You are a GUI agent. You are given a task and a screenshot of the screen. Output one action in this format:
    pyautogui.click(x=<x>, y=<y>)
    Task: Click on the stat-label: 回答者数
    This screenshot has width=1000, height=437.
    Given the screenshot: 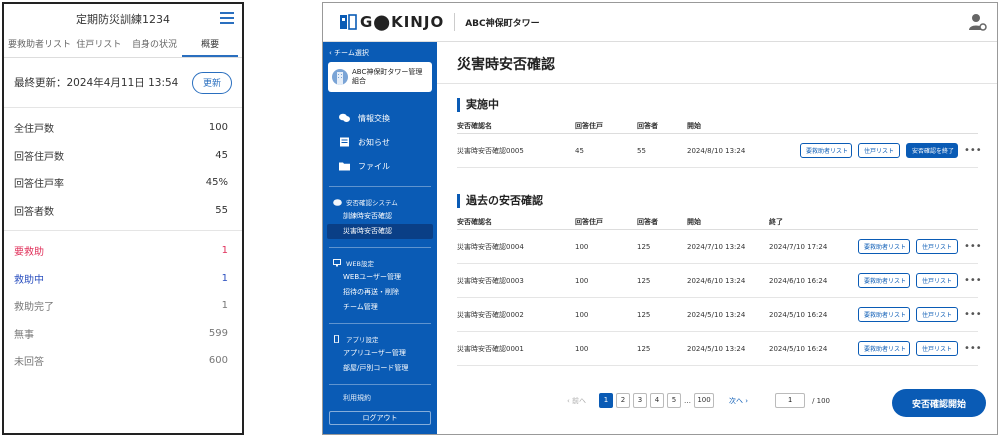 What is the action you would take?
    pyautogui.click(x=34, y=212)
    